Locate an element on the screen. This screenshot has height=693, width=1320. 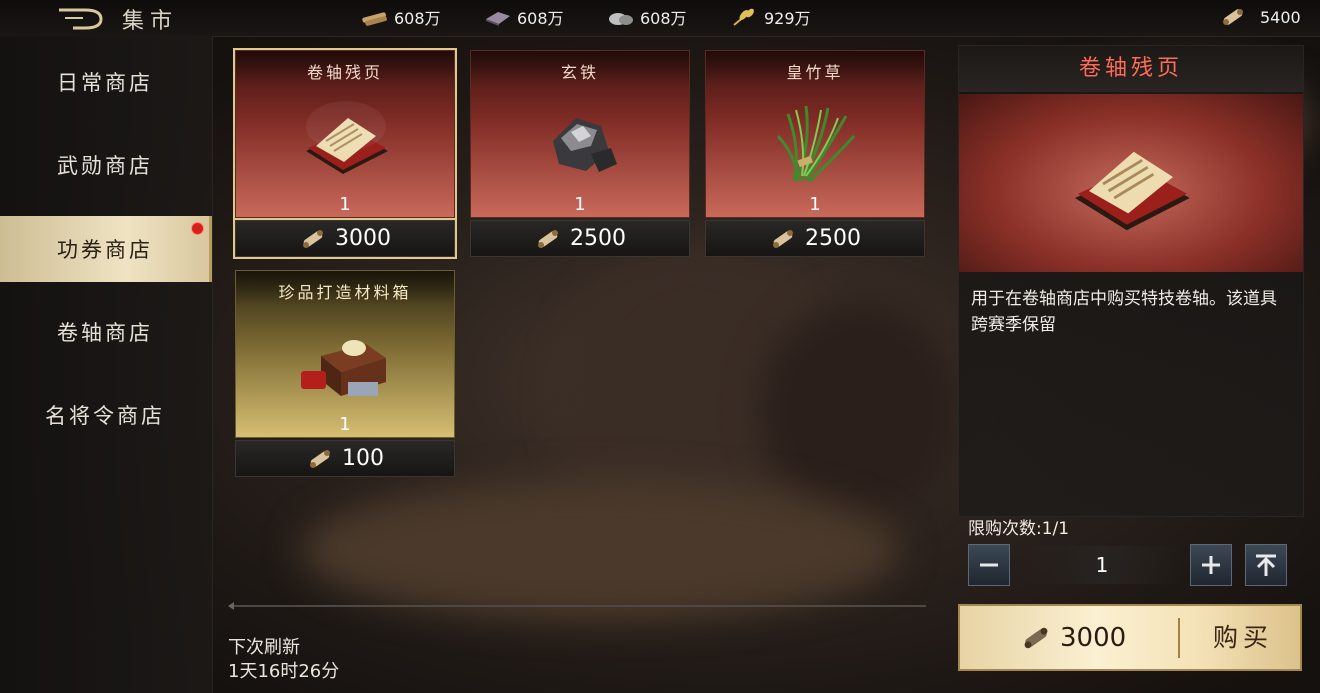
item-price-value: 100 is located at coordinates (363, 458).